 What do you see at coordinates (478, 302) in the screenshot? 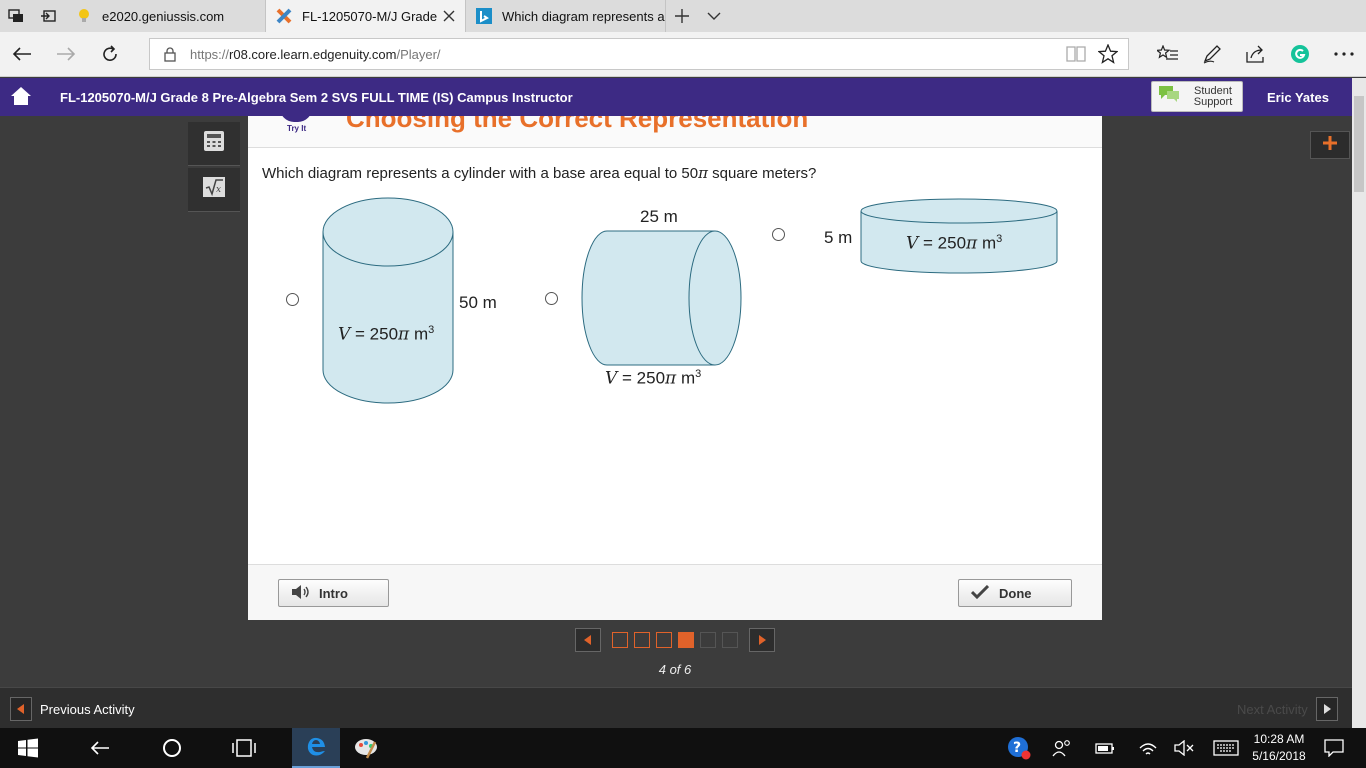
I see `option-a-height-label: 50 m` at bounding box center [478, 302].